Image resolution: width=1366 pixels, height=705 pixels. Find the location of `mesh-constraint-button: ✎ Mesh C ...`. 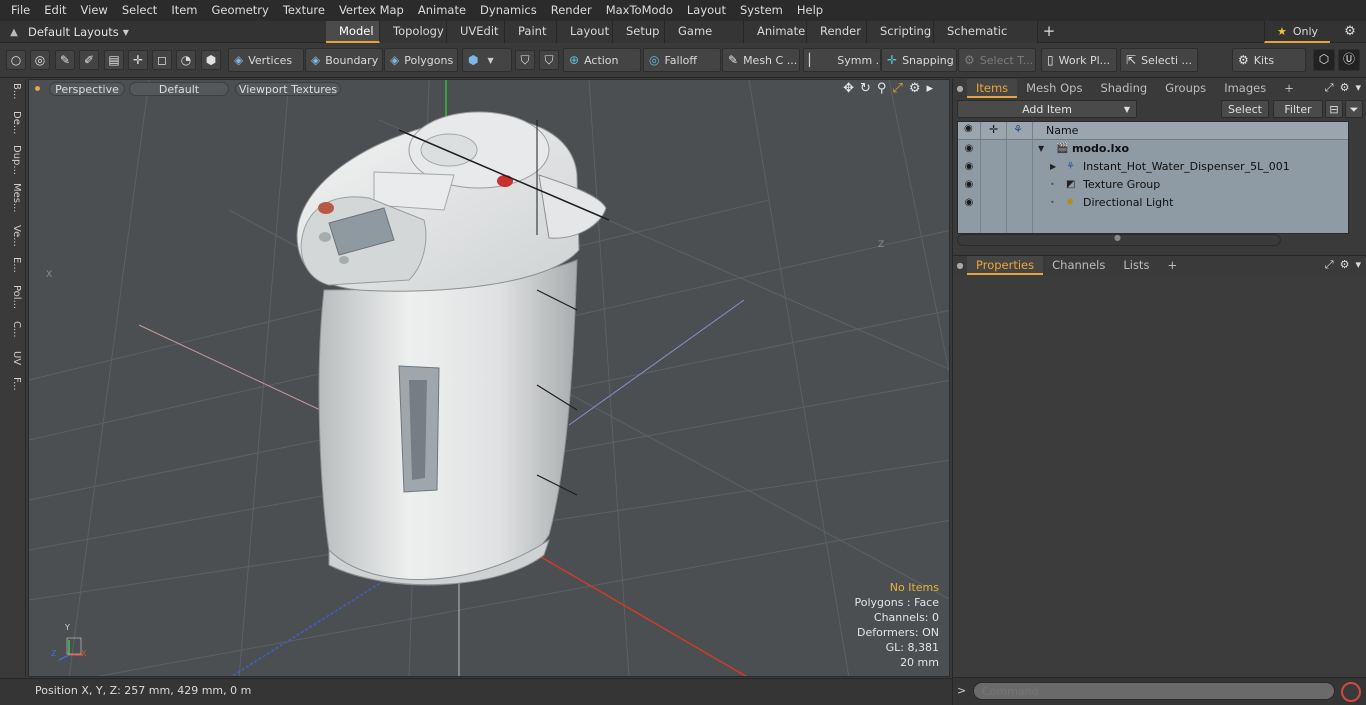

mesh-constraint-button: ✎ Mesh C ... is located at coordinates (761, 60).